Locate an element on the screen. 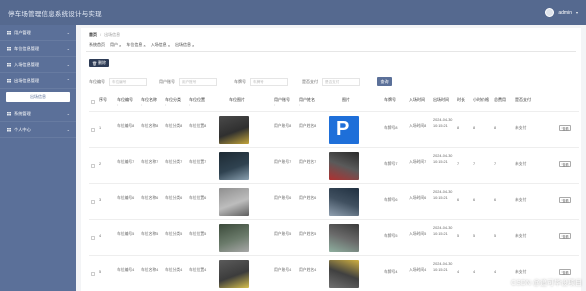 This screenshot has height=291, width=586. cell-user: 用户账号6 is located at coordinates (283, 198).